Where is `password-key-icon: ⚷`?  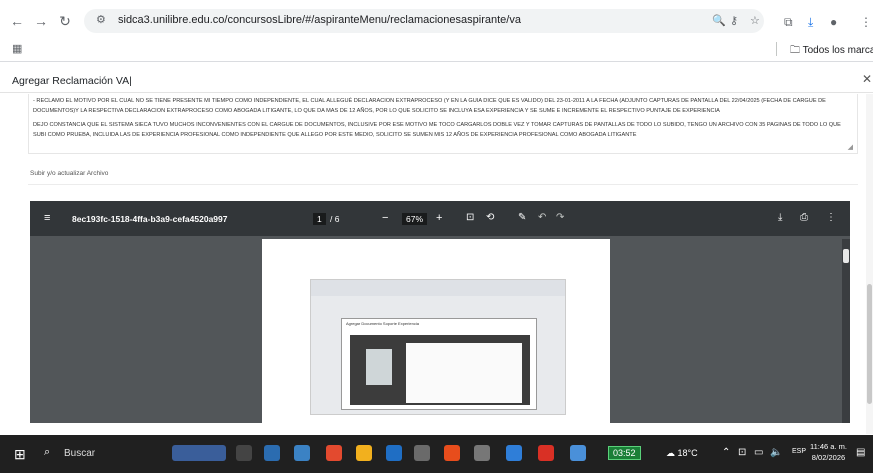 password-key-icon: ⚷ is located at coordinates (734, 20).